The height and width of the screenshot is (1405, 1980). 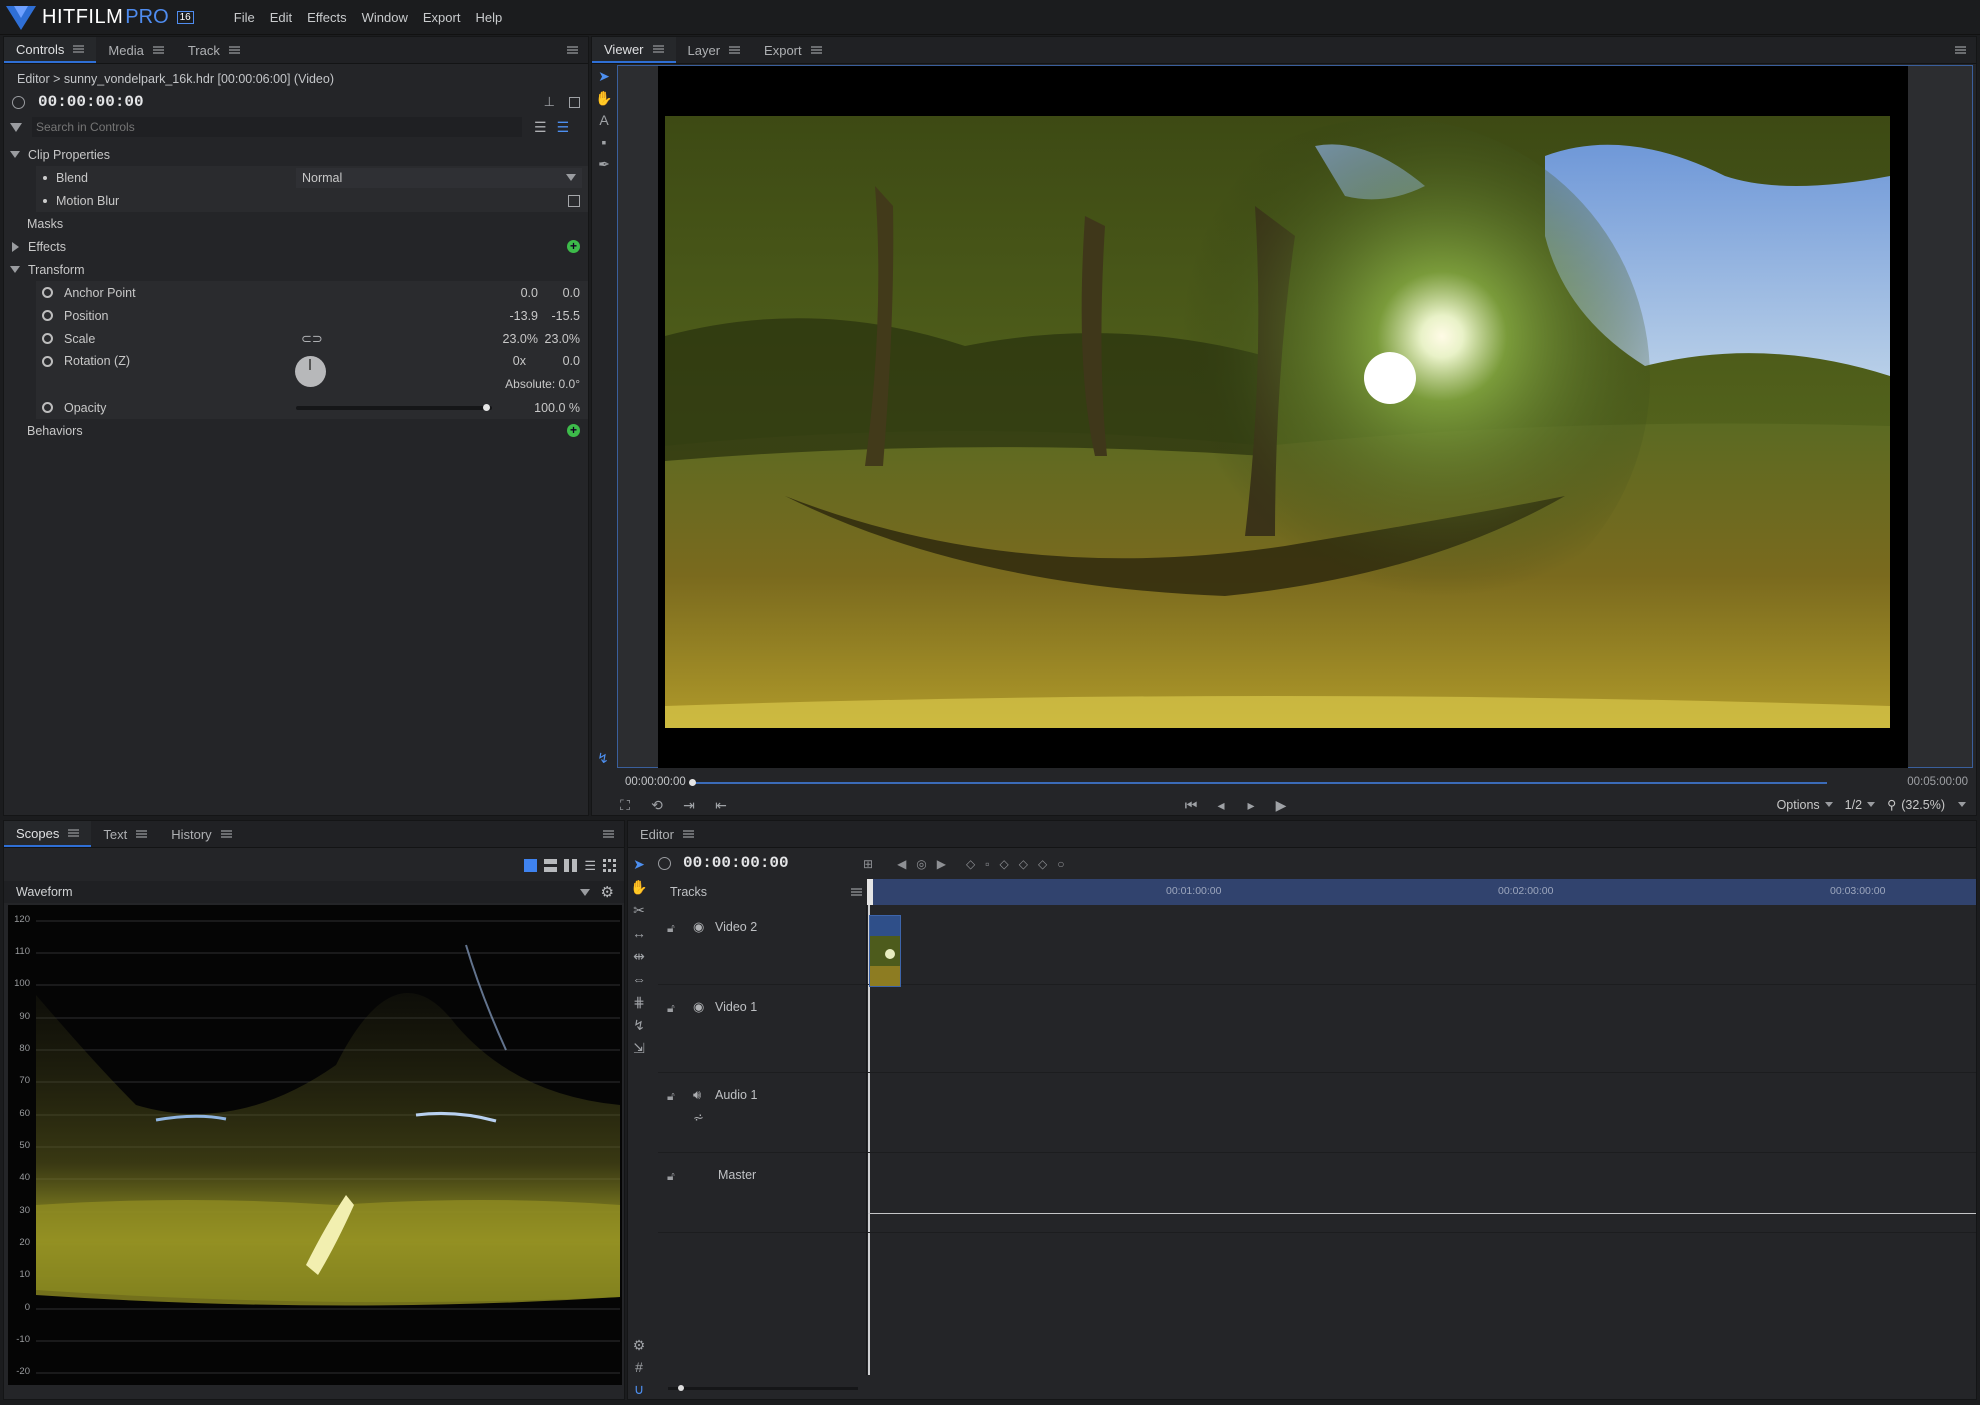 What do you see at coordinates (531, 865) in the screenshot?
I see `layout-single-icon` at bounding box center [531, 865].